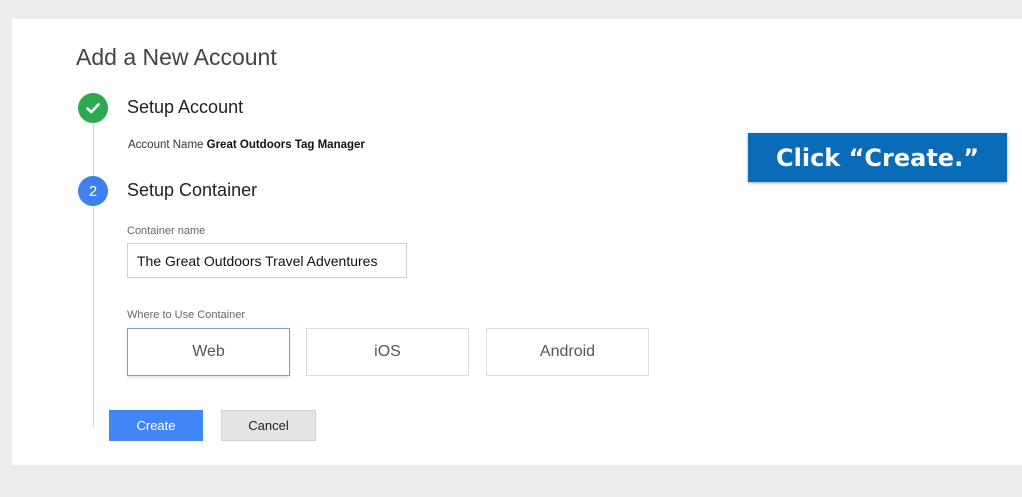 The height and width of the screenshot is (497, 1022). I want to click on page-title: Add a New Account, so click(176, 57).